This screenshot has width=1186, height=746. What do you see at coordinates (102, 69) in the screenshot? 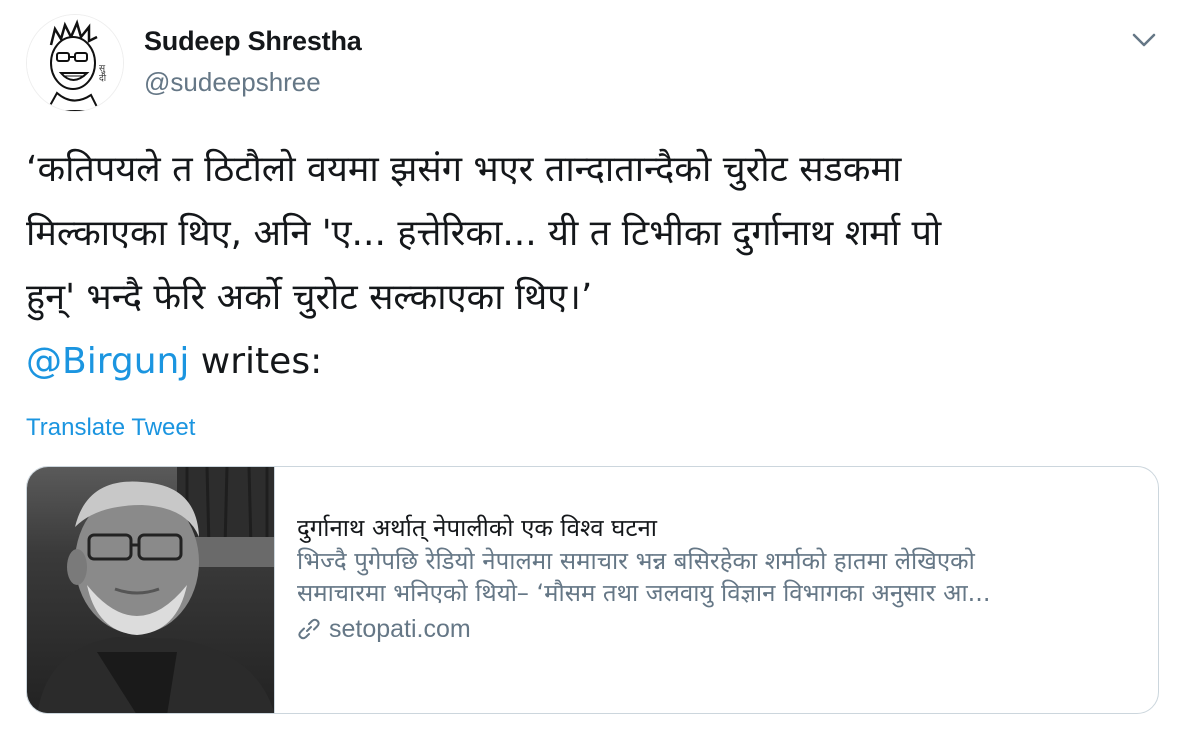
I see `svg-text: सु` at bounding box center [102, 69].